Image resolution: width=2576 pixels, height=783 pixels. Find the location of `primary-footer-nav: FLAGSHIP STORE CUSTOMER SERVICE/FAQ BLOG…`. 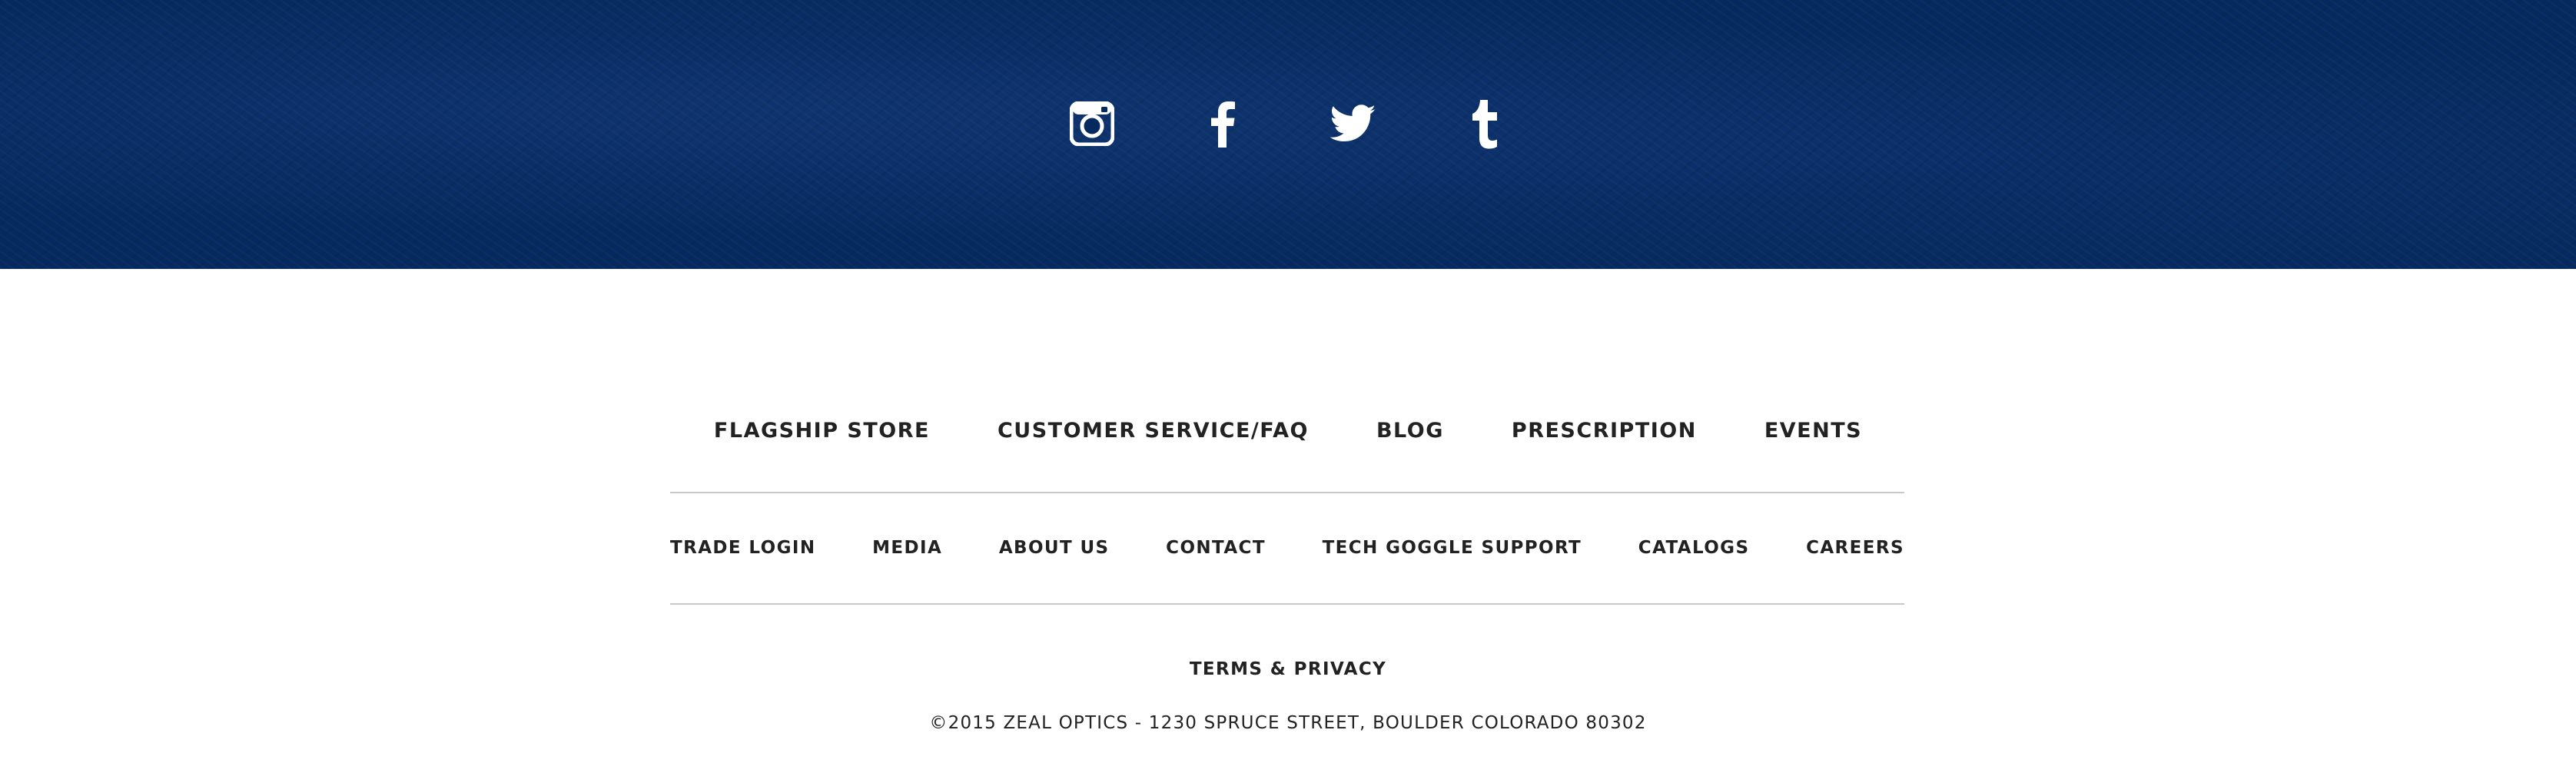

primary-footer-nav: FLAGSHIP STORE CUSTOMER SERVICE/FAQ BLOG… is located at coordinates (1288, 431).